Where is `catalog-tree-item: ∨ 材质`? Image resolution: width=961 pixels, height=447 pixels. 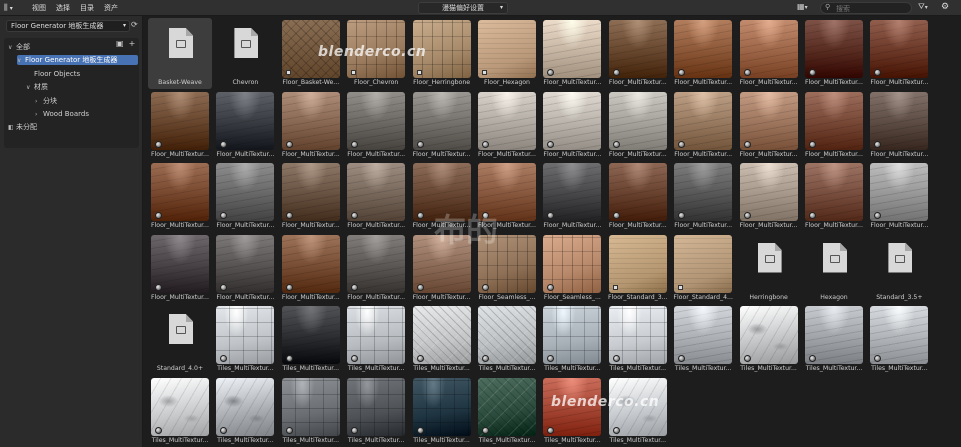 catalog-tree-item: ∨ 材质 is located at coordinates (37, 87).